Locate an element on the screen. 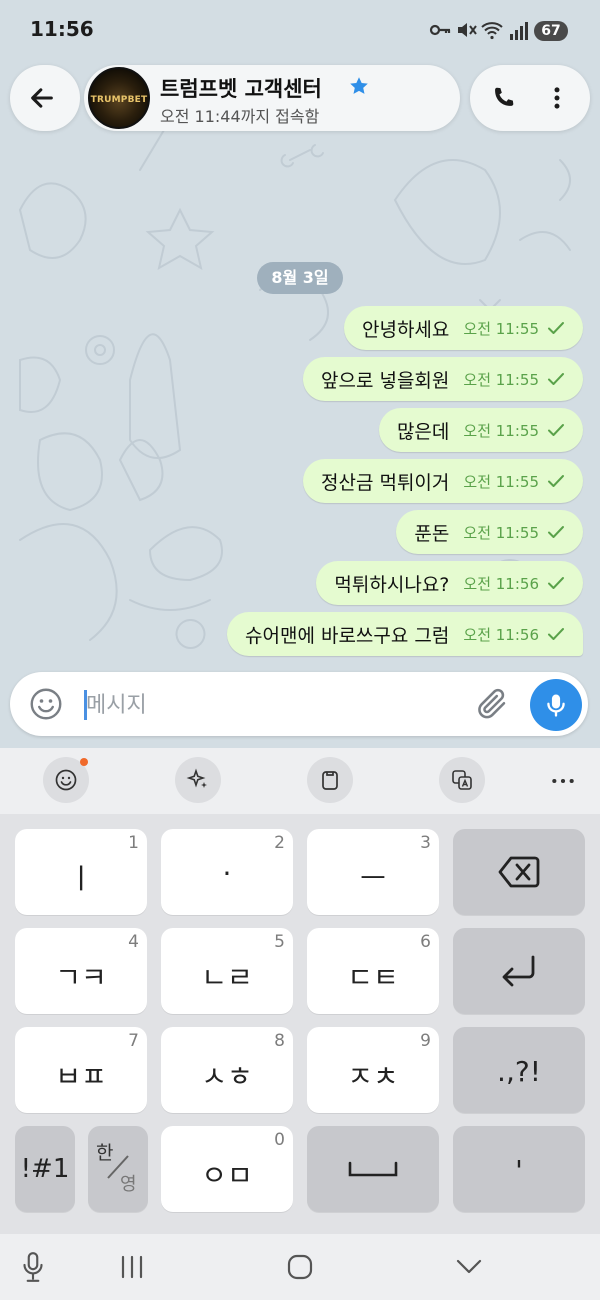  message-bubble: 푼돈 오전 11:55 is located at coordinates (489, 532).